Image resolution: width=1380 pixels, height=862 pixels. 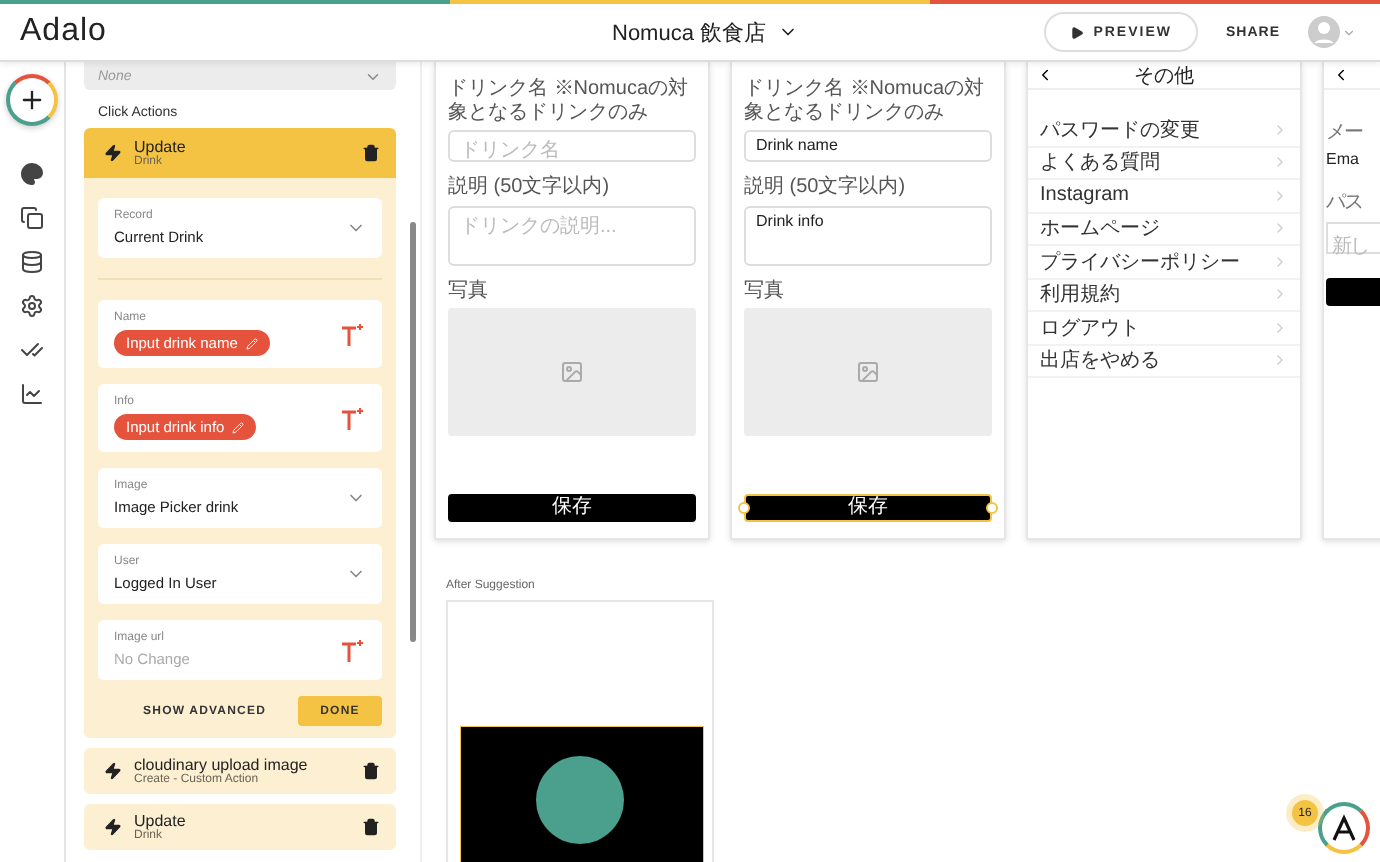 I want to click on menu-item: プライバシーポリシー, so click(x=1140, y=261).